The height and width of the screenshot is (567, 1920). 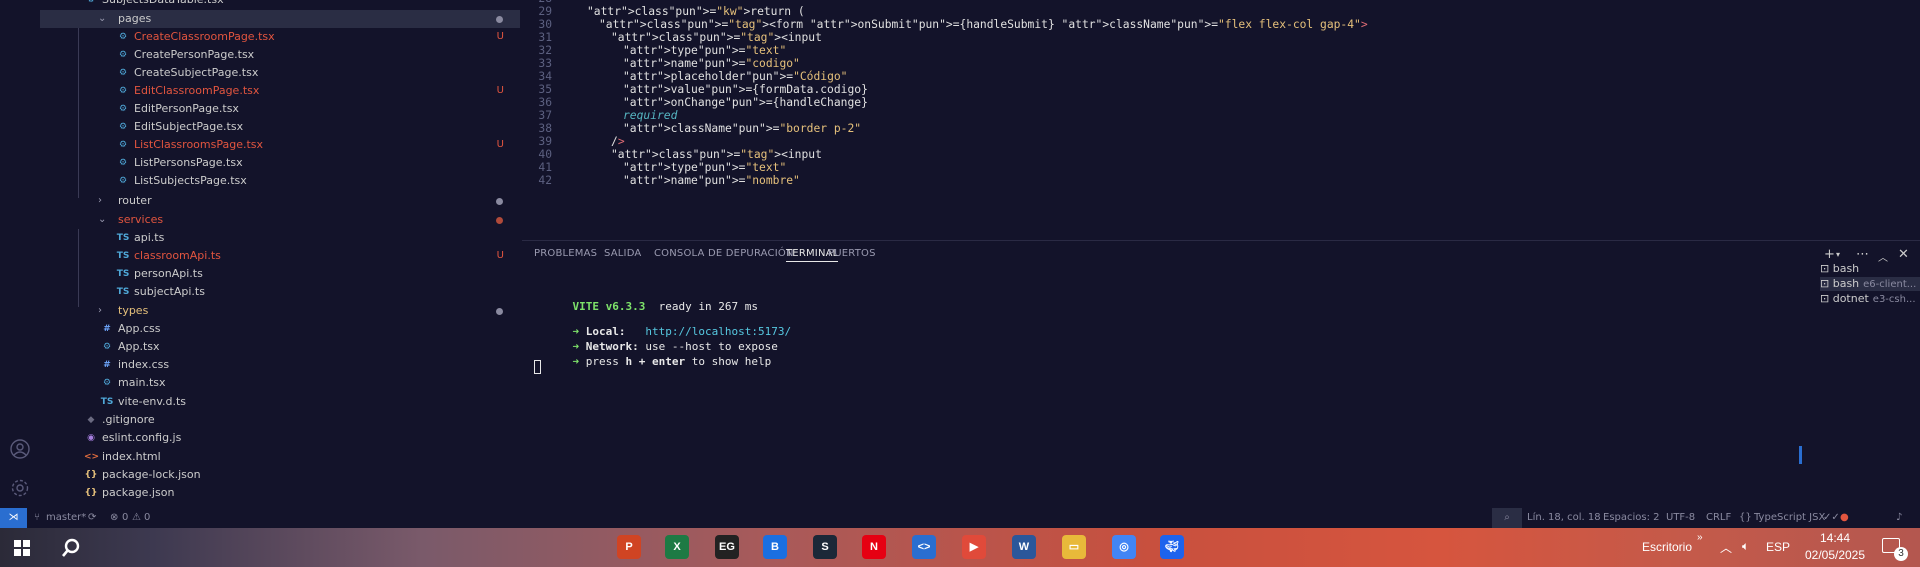 What do you see at coordinates (280, 19) in the screenshot?
I see `folder-pages: ⌄ pages` at bounding box center [280, 19].